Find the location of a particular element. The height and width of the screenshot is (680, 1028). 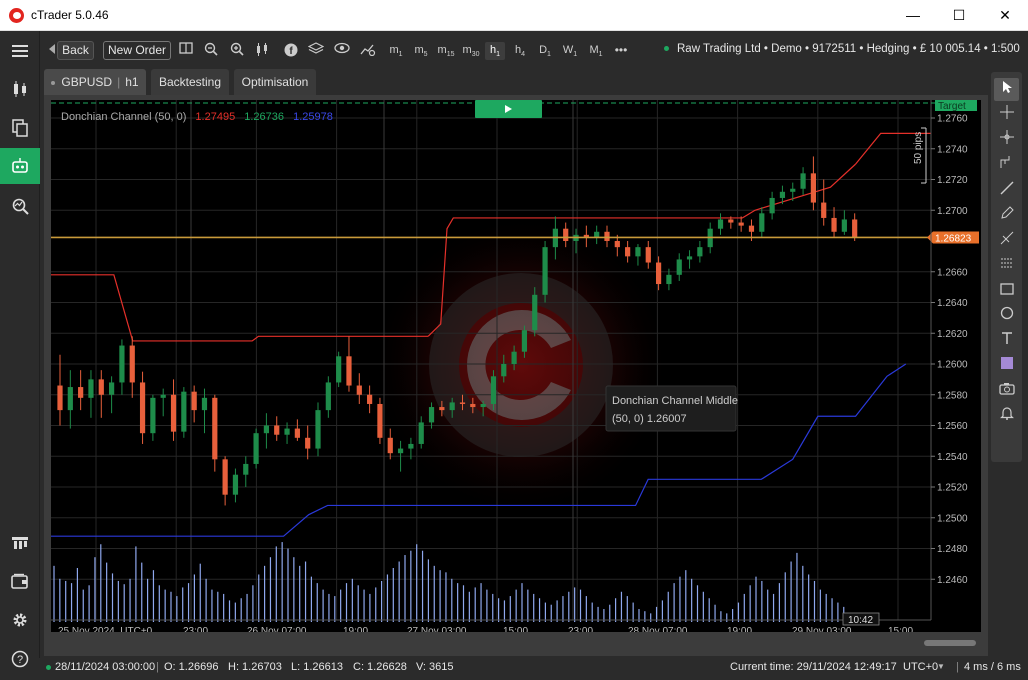

timezone-selector: UTC+0 is located at coordinates (920, 667).